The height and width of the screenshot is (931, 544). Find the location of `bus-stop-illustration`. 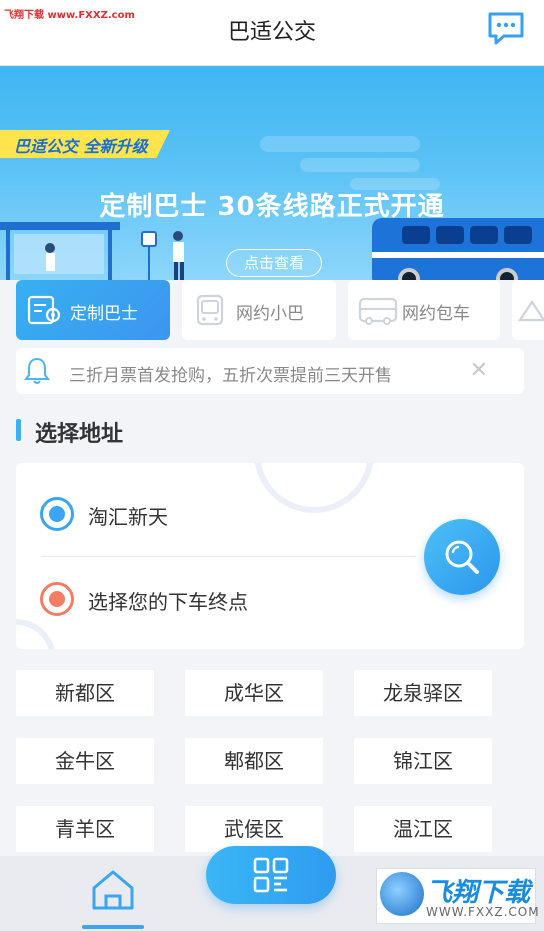

bus-stop-illustration is located at coordinates (65, 248).